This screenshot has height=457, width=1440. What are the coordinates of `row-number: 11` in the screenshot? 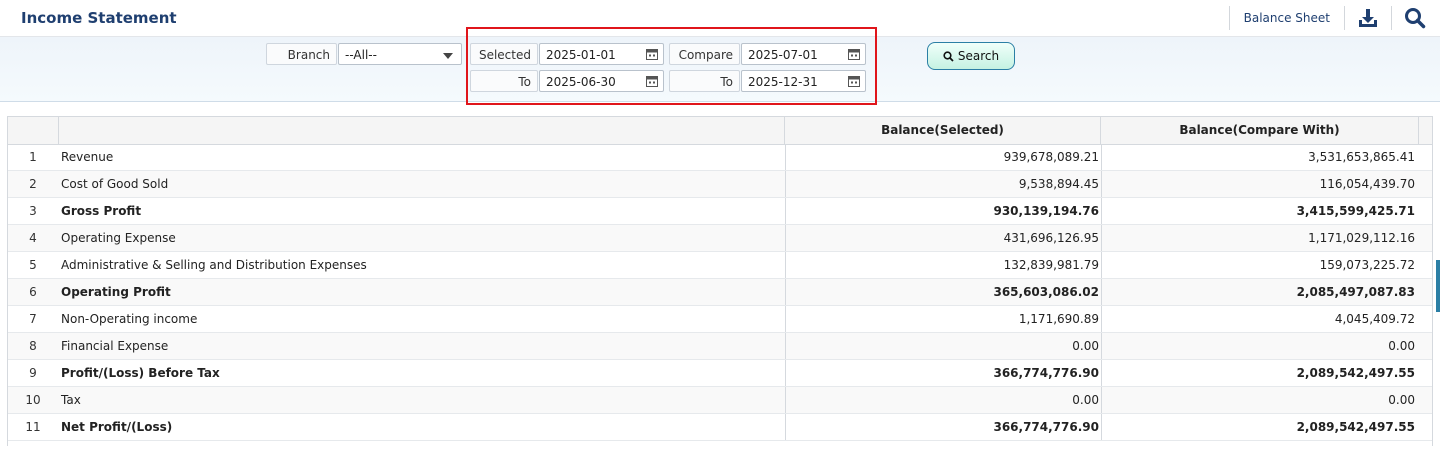 It's located at (33, 427).